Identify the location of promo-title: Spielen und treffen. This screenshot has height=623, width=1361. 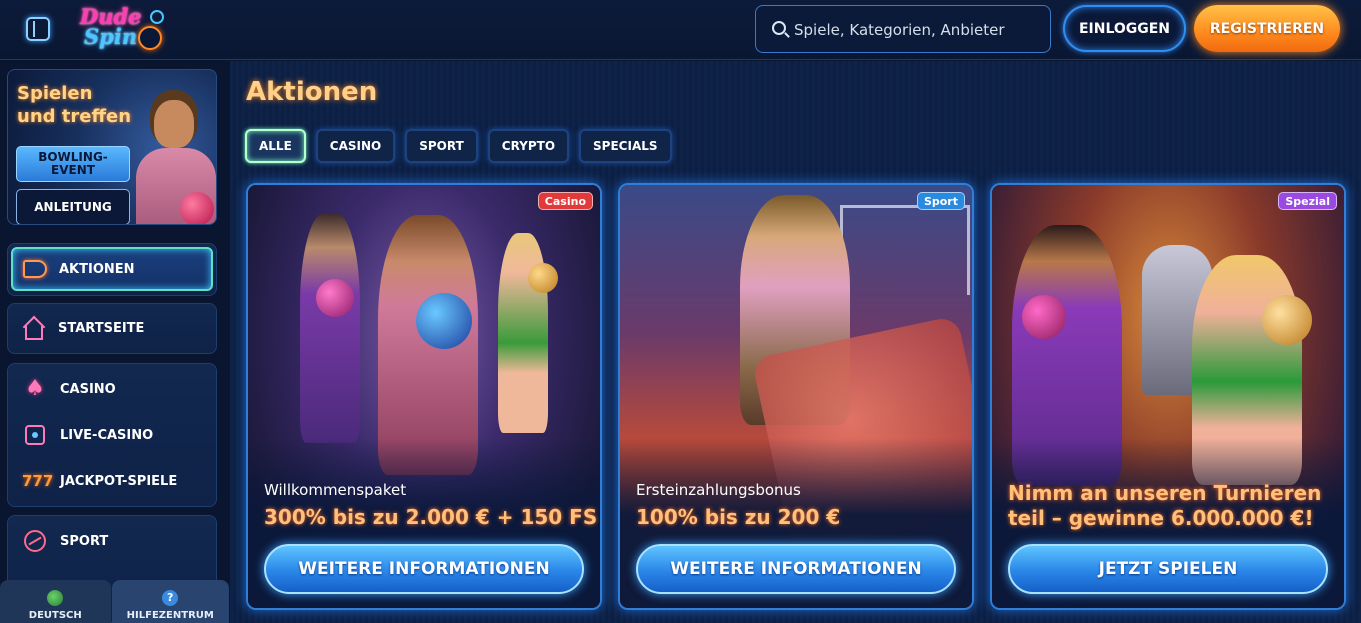
(74, 105).